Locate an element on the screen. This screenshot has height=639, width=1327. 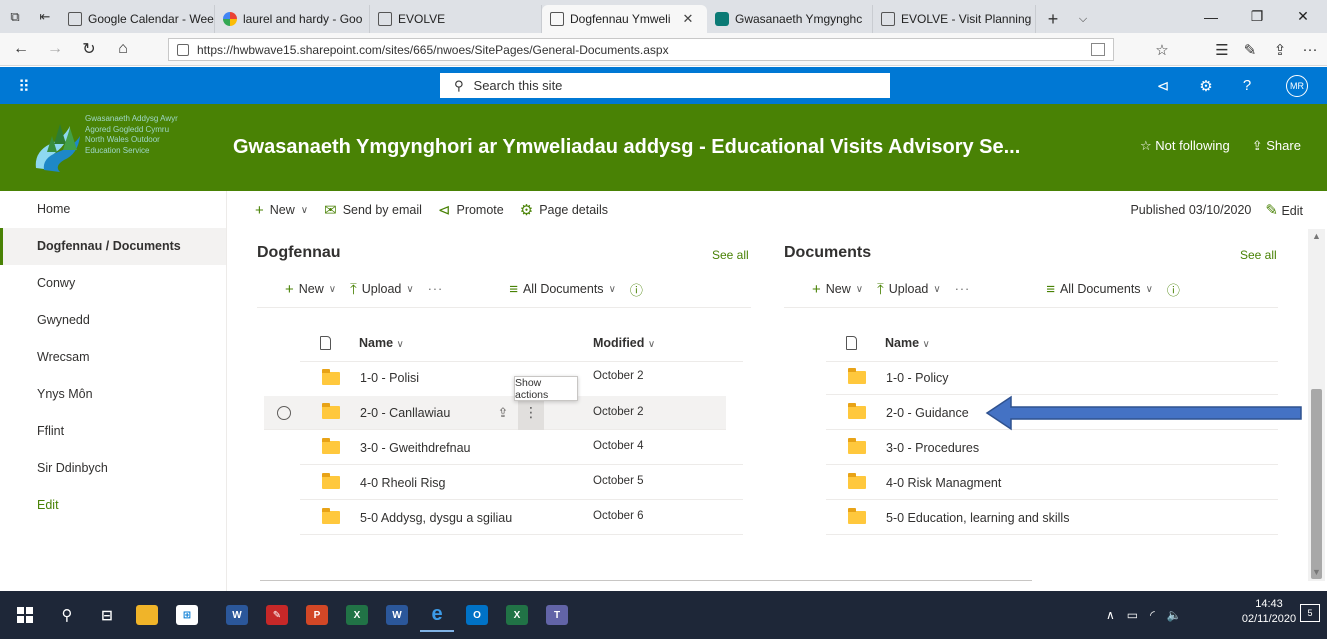
powerpoint-icon: P is located at coordinates (317, 615).